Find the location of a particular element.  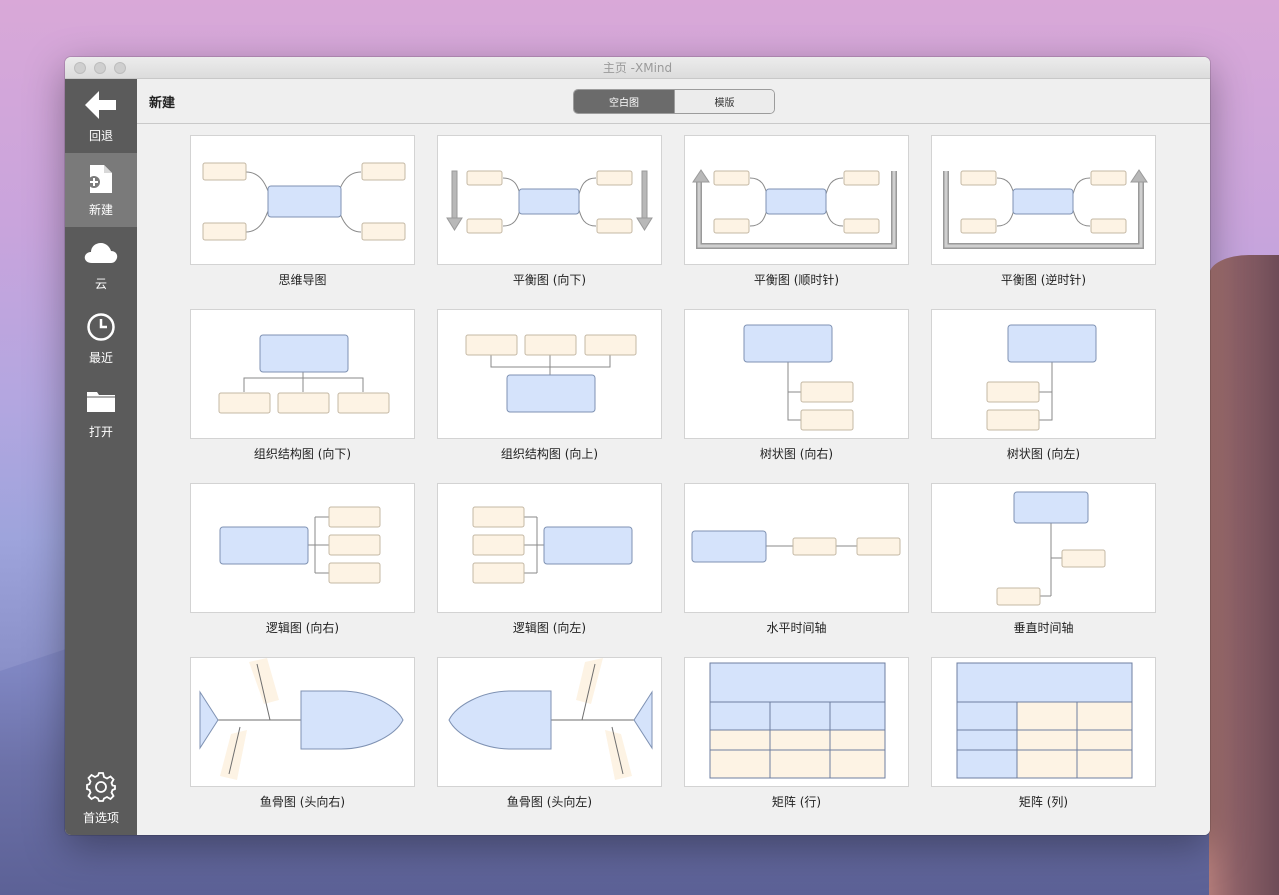

template-card-balance-clockwise: 平衡图 (顺时针) is located at coordinates (796, 222).